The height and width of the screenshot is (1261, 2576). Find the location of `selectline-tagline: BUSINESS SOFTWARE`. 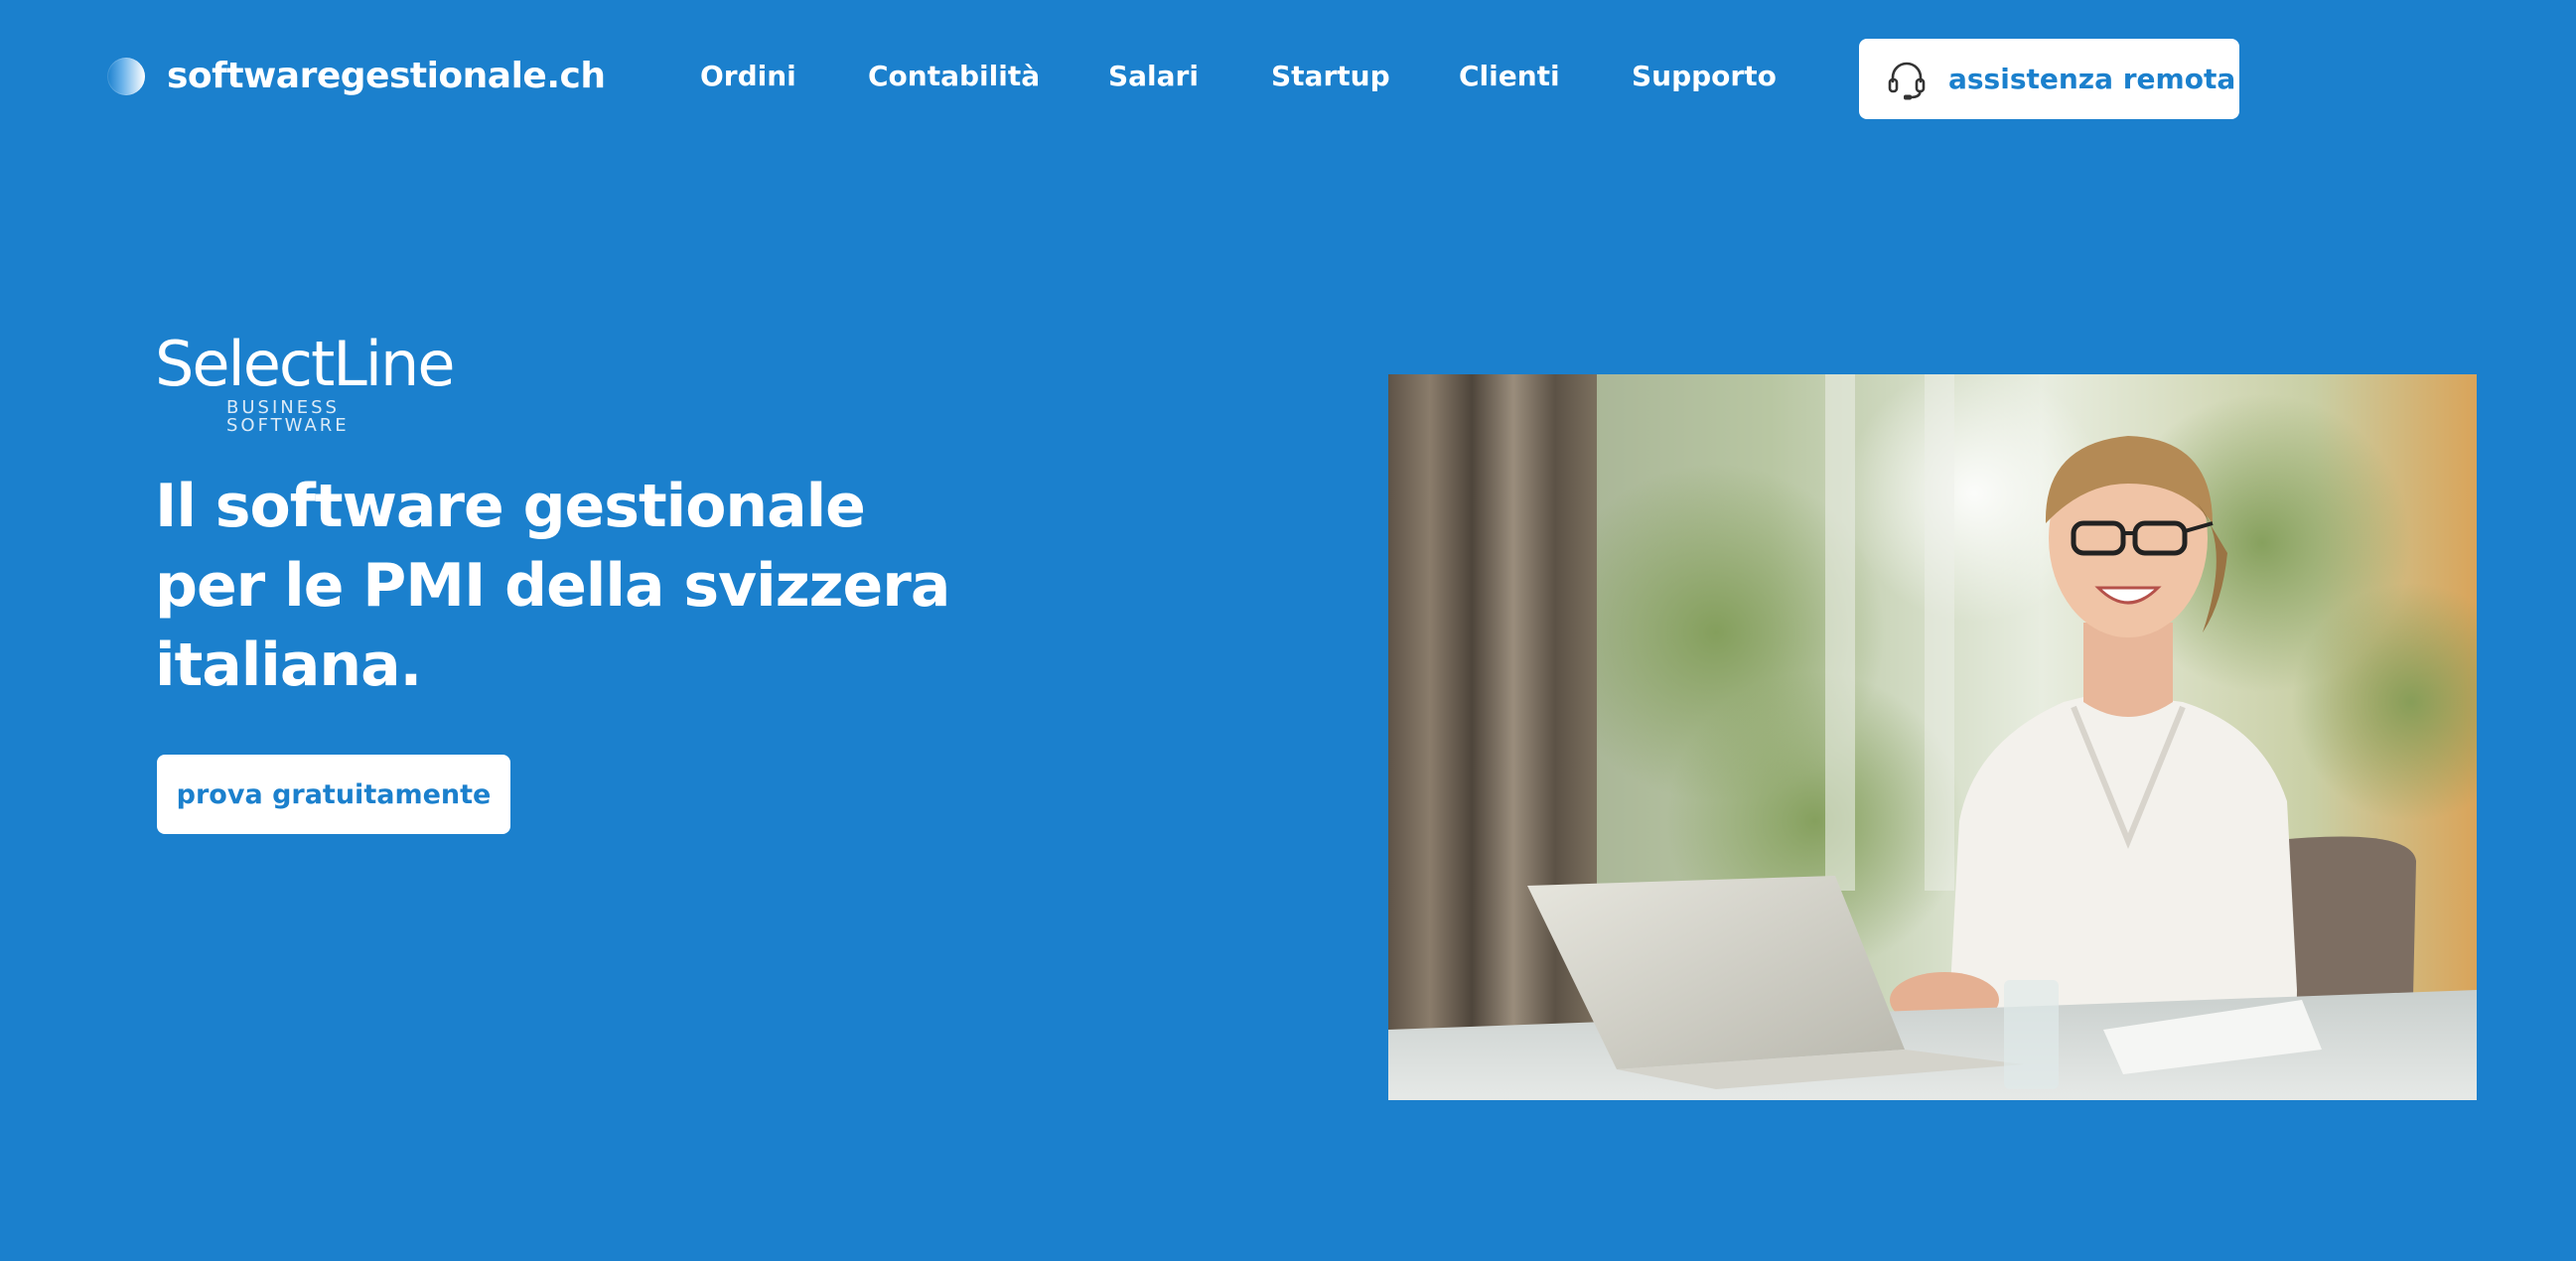

selectline-tagline: BUSINESS SOFTWARE is located at coordinates (288, 416).